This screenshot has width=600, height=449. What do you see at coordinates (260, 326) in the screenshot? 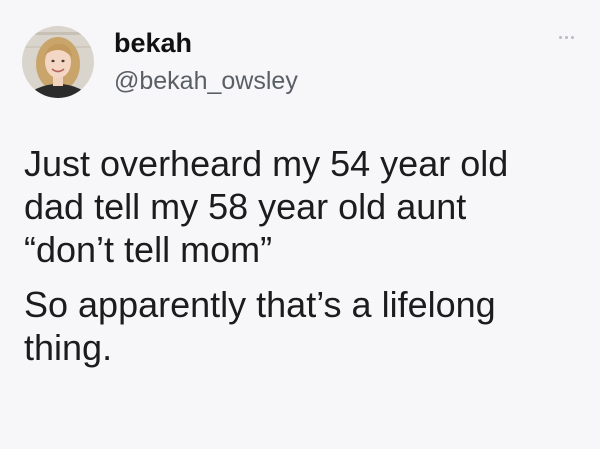
I see `tweet-paragraph: So apparently that’s a lifelong thing.` at bounding box center [260, 326].